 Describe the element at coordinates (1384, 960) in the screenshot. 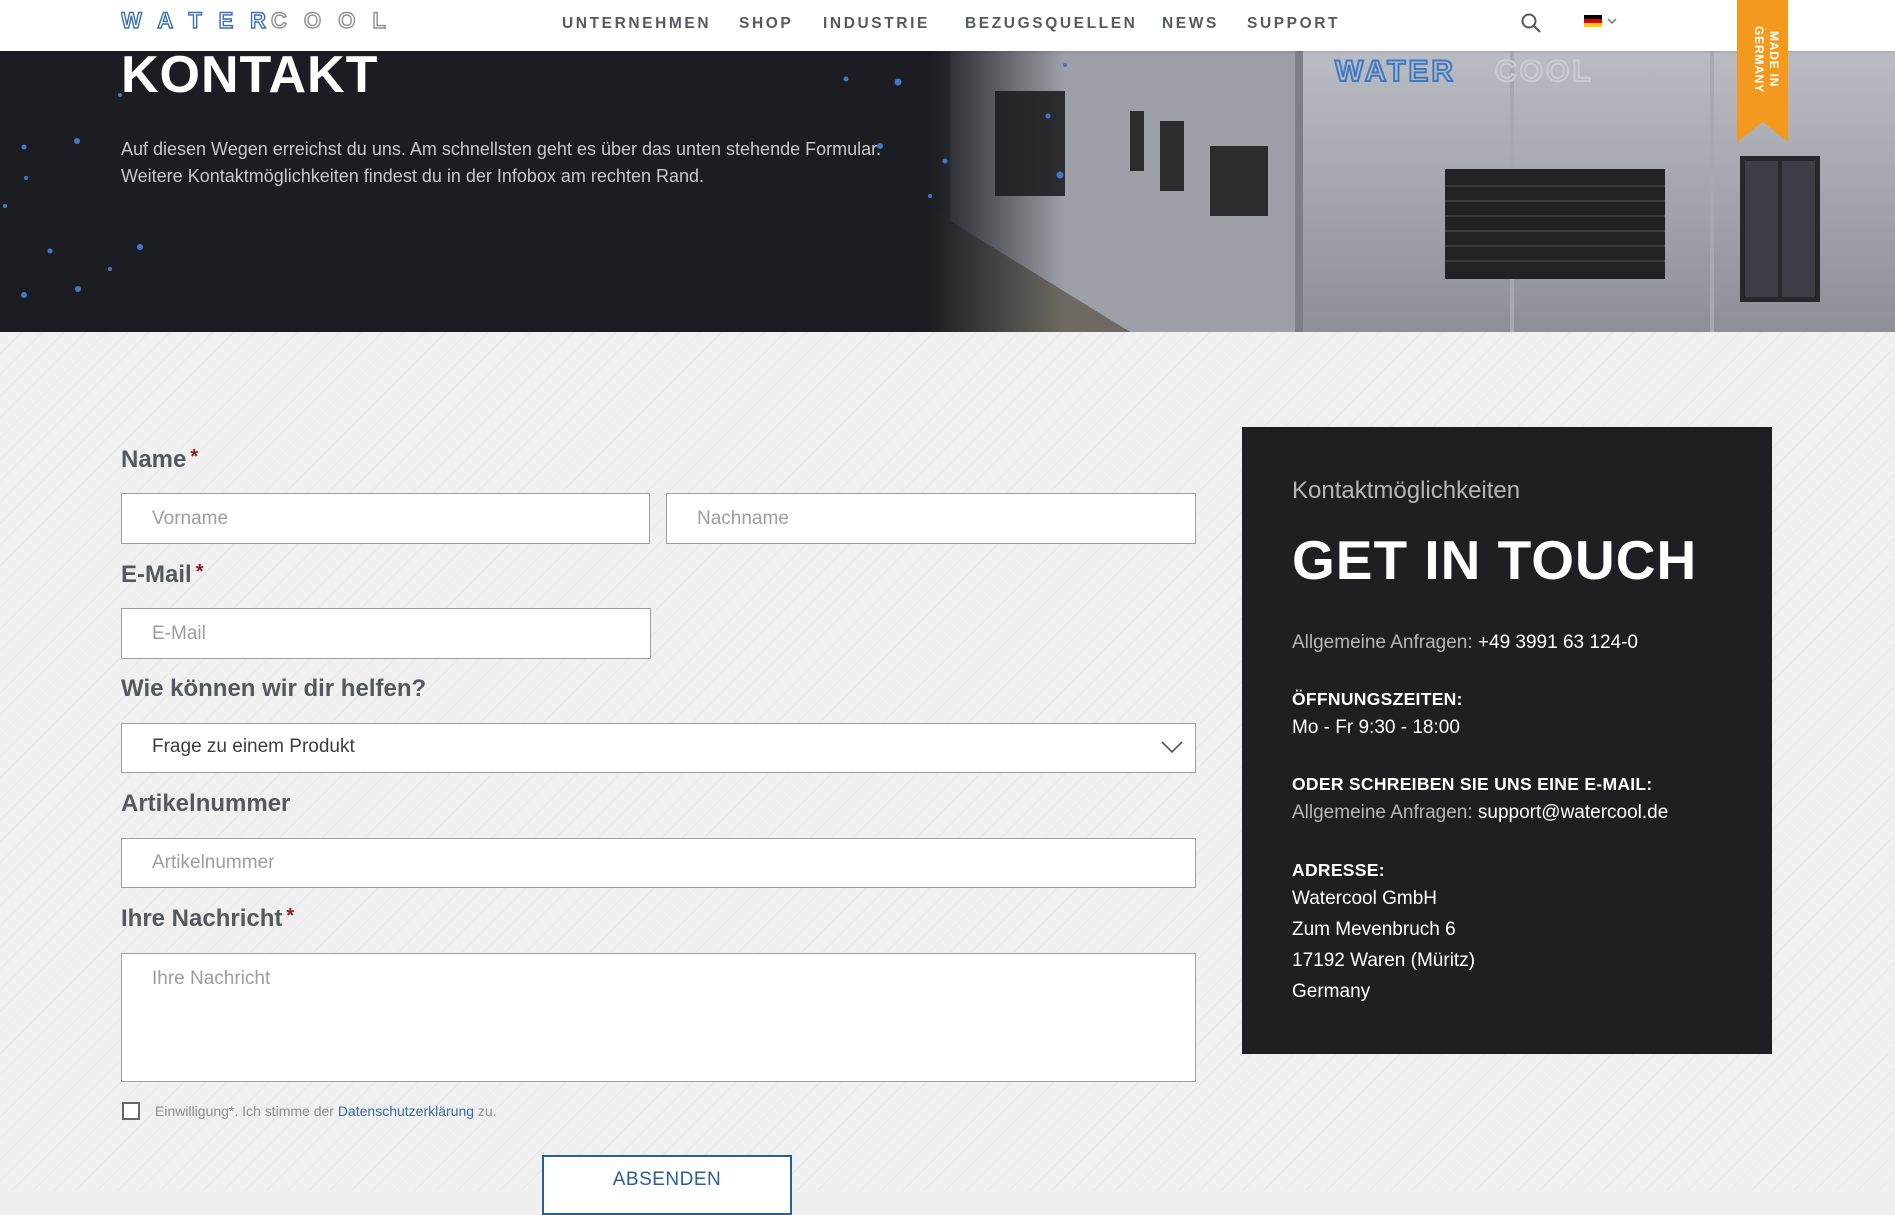

I see `address-line-3: 17192 Waren (Müritz)` at that location.